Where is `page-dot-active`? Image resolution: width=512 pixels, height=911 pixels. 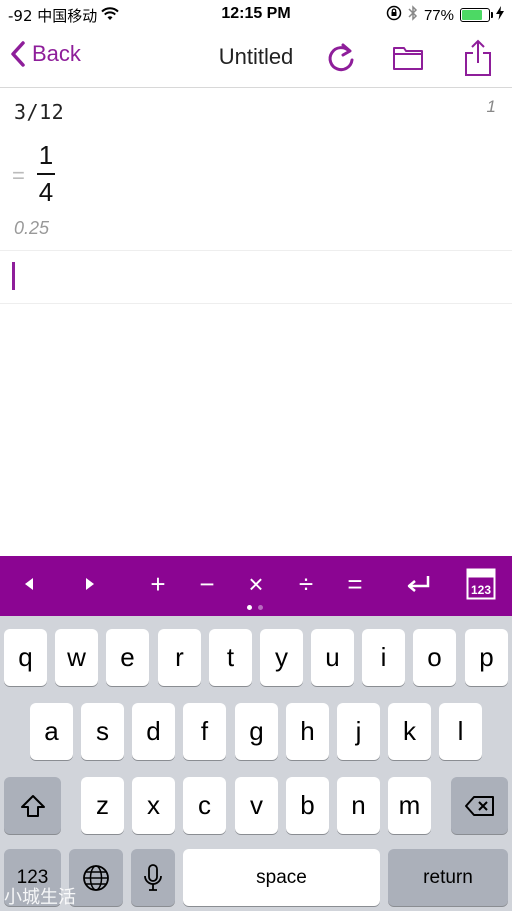
page-dot-active is located at coordinates (249, 607).